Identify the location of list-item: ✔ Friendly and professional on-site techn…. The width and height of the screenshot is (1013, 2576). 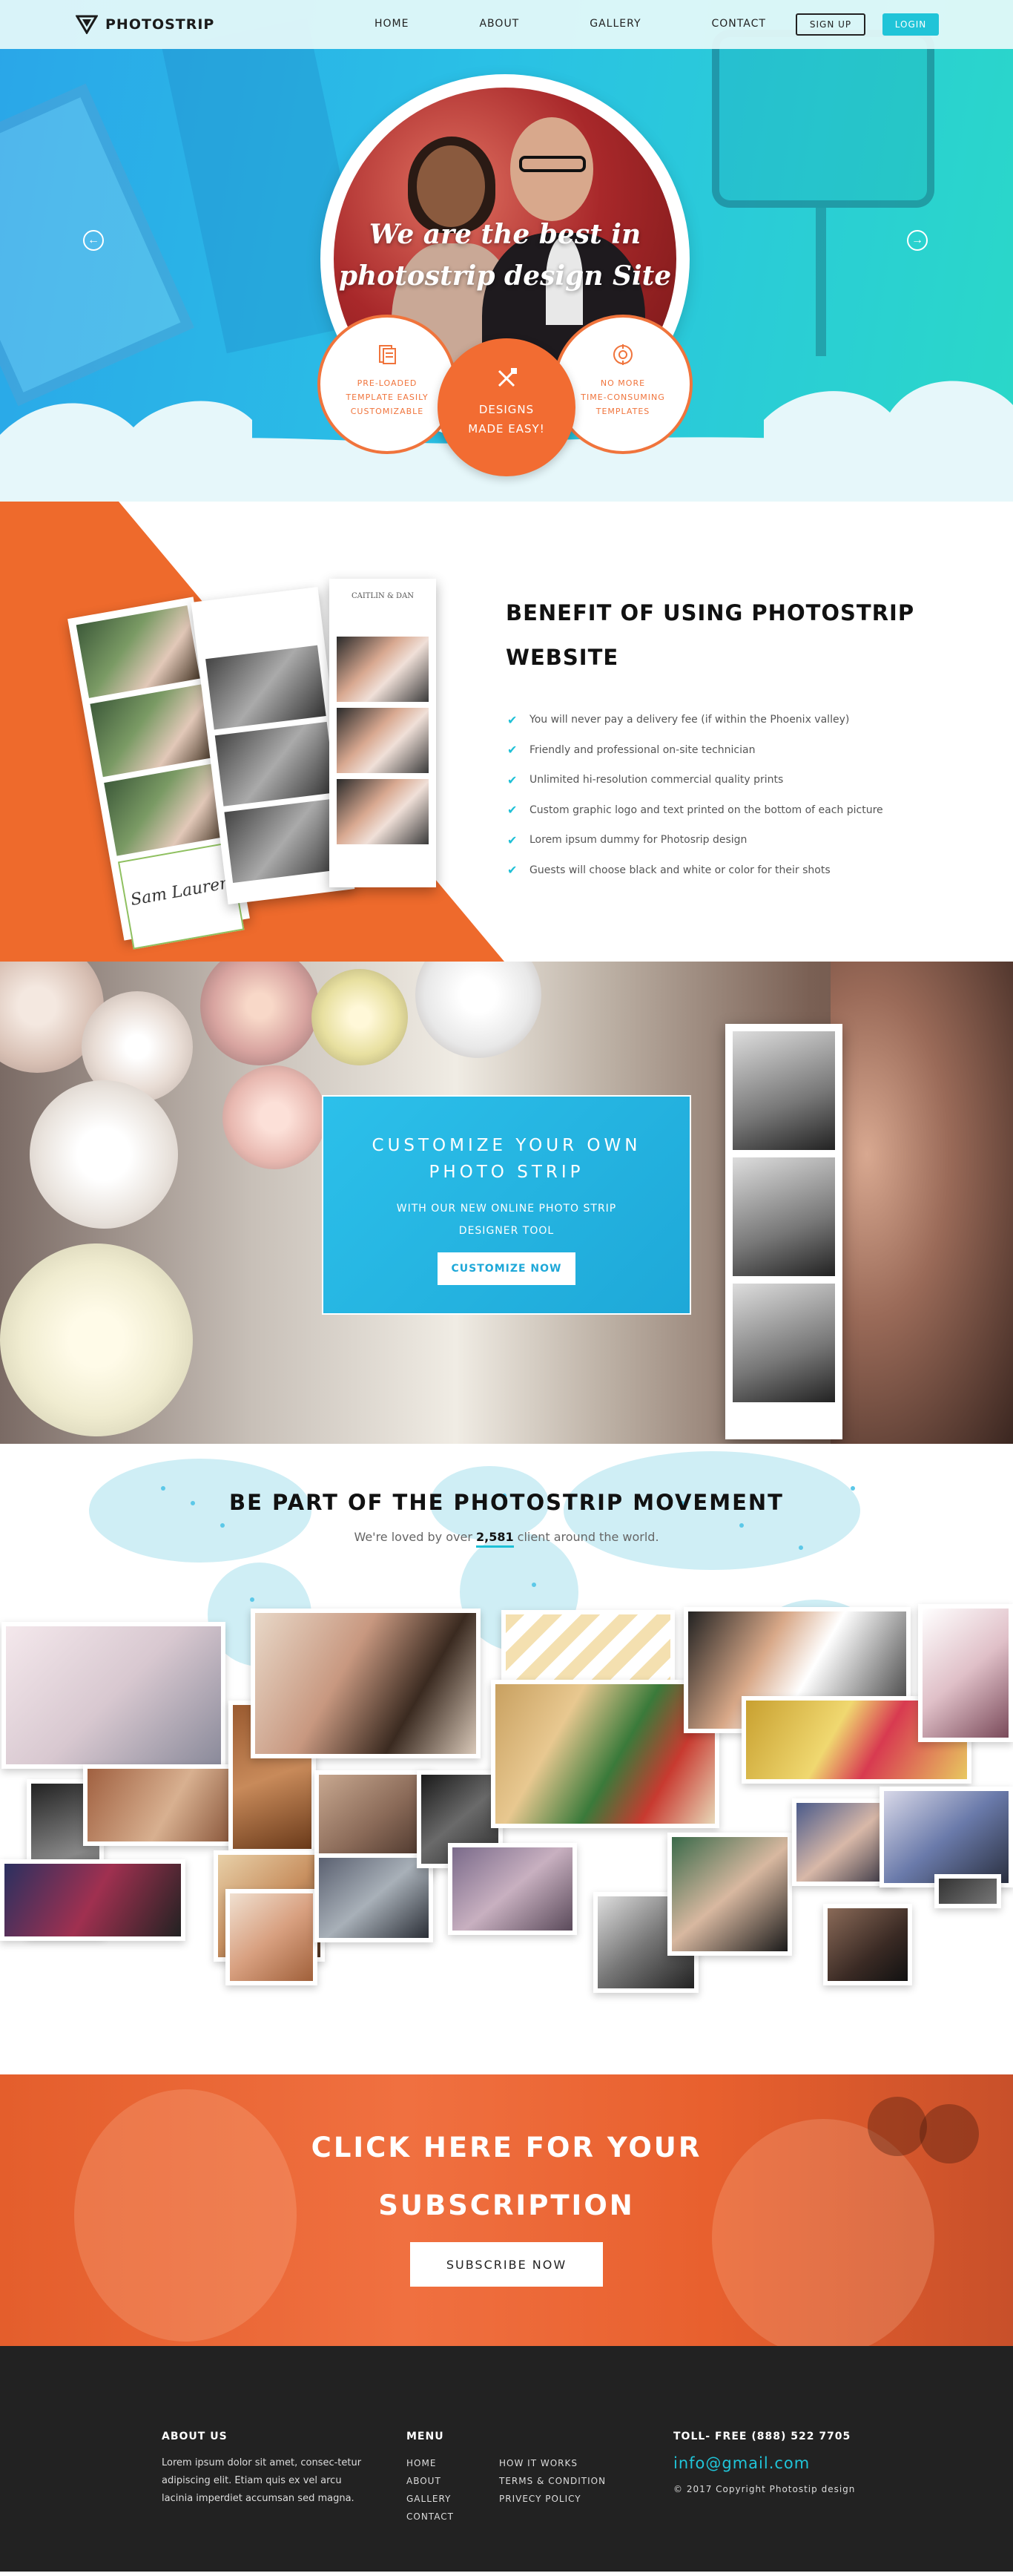
(695, 750).